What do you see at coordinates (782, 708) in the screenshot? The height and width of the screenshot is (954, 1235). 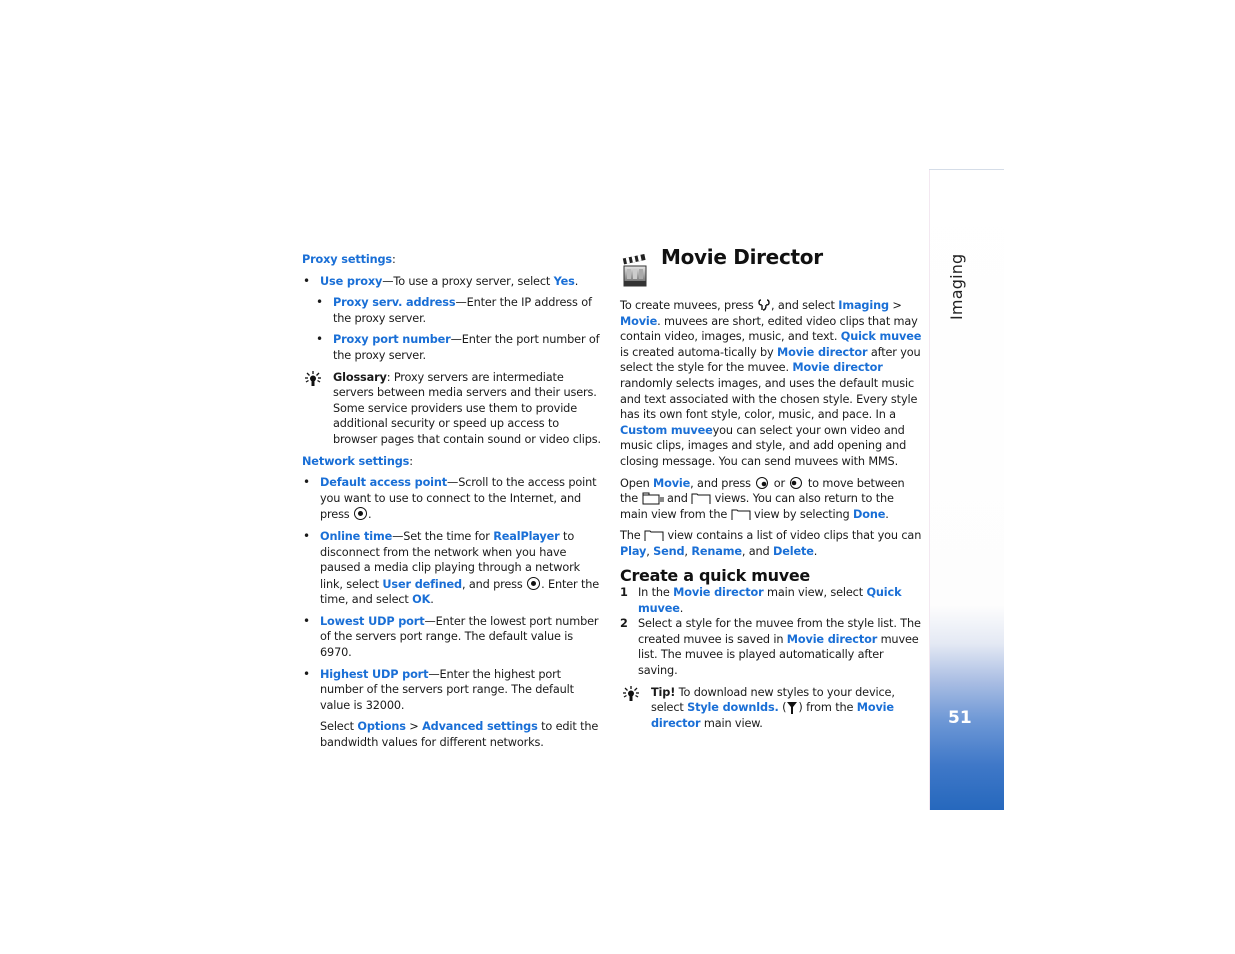 I see `text-run: (` at bounding box center [782, 708].